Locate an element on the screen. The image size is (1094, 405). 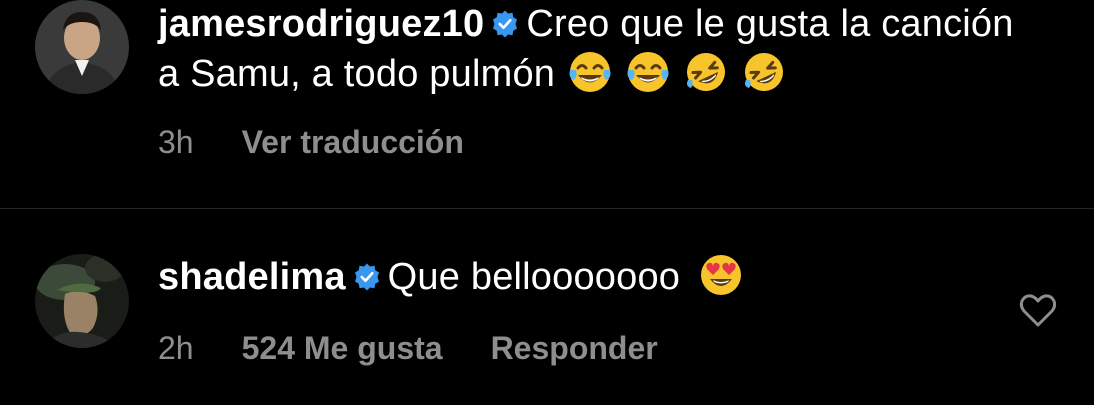
comment-text-block: shadelima Que bellooooooo is located at coordinates (586, 276).